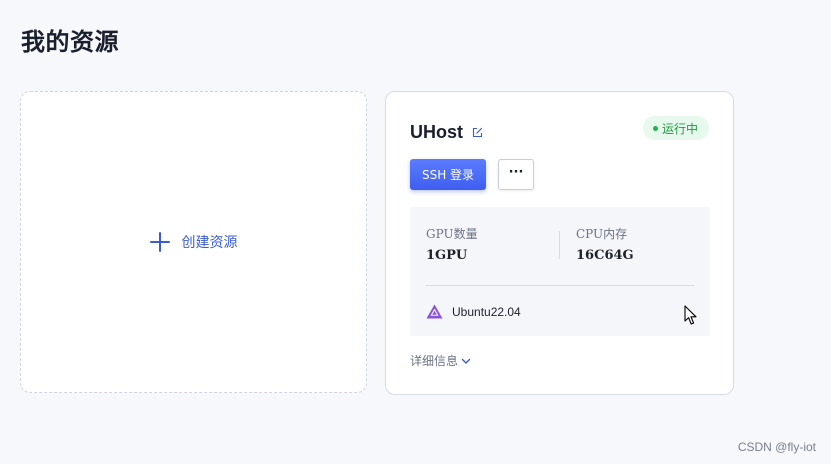  I want to click on edit-icon, so click(477, 132).